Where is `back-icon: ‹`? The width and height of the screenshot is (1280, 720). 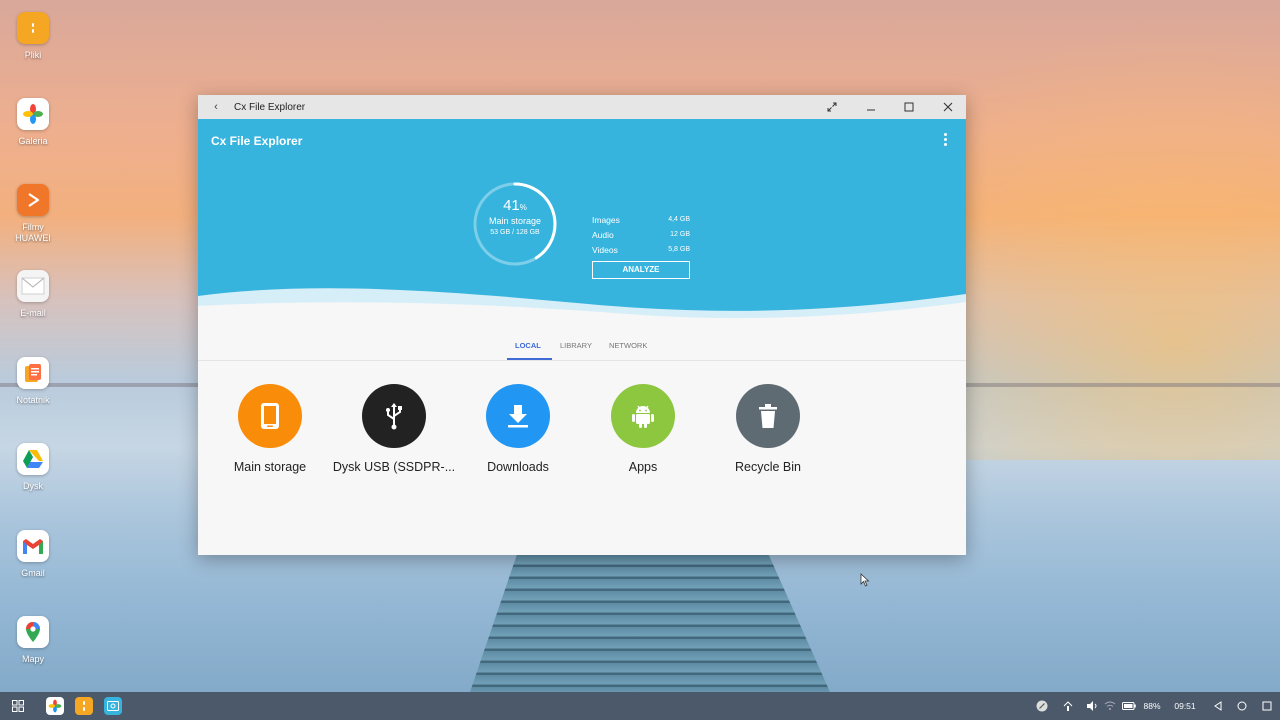
back-icon: ‹ is located at coordinates (216, 107).